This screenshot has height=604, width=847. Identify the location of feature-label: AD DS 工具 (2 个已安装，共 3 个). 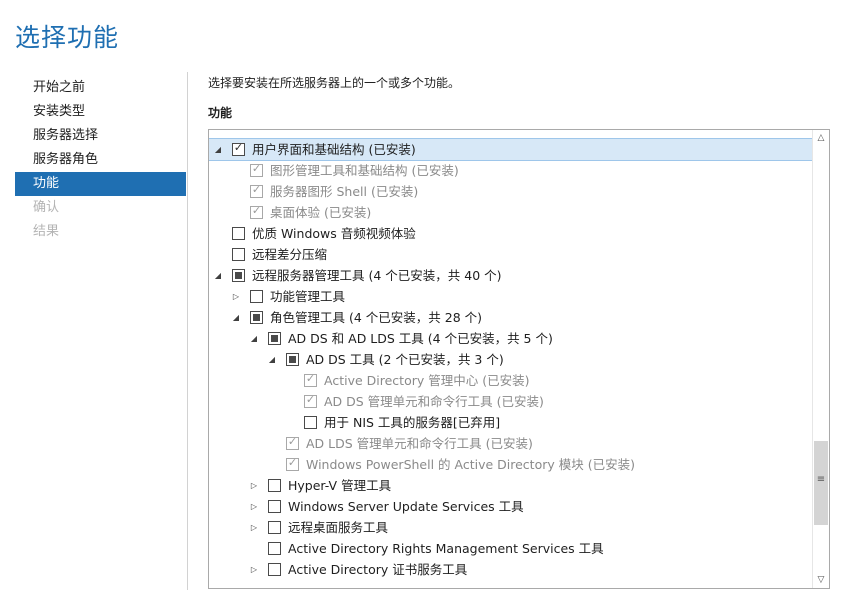
(405, 359).